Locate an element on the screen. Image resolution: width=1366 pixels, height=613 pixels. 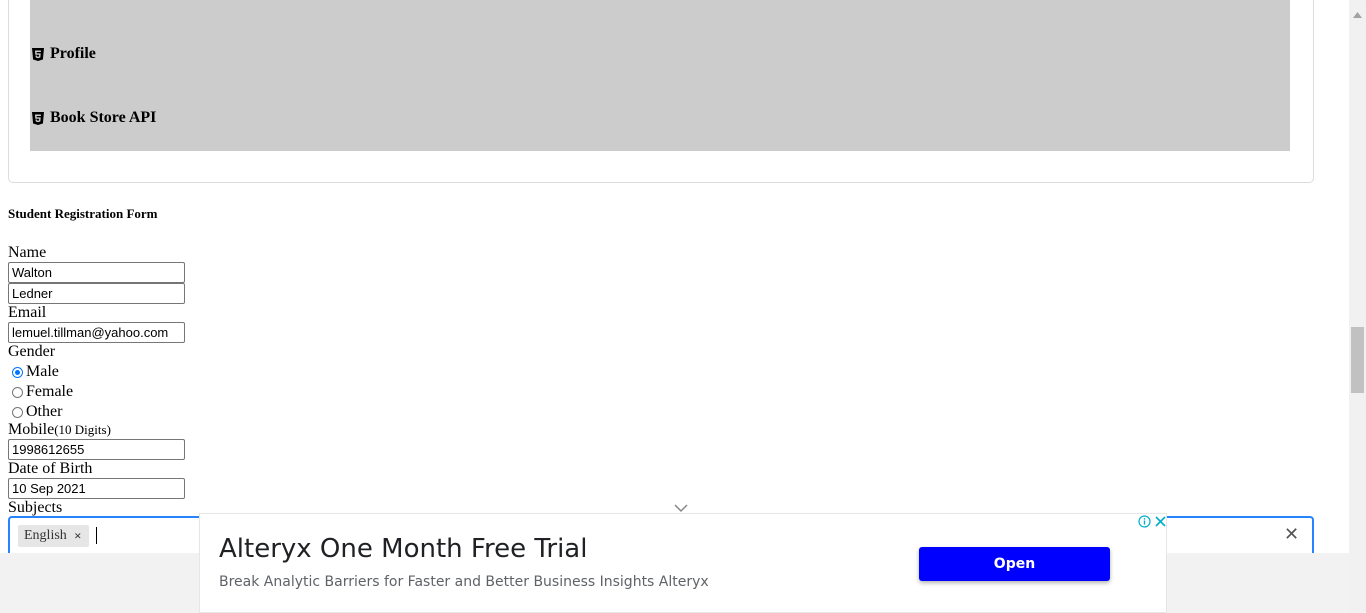
mobile-label: Mobile(10 Digits) is located at coordinates (59, 430).